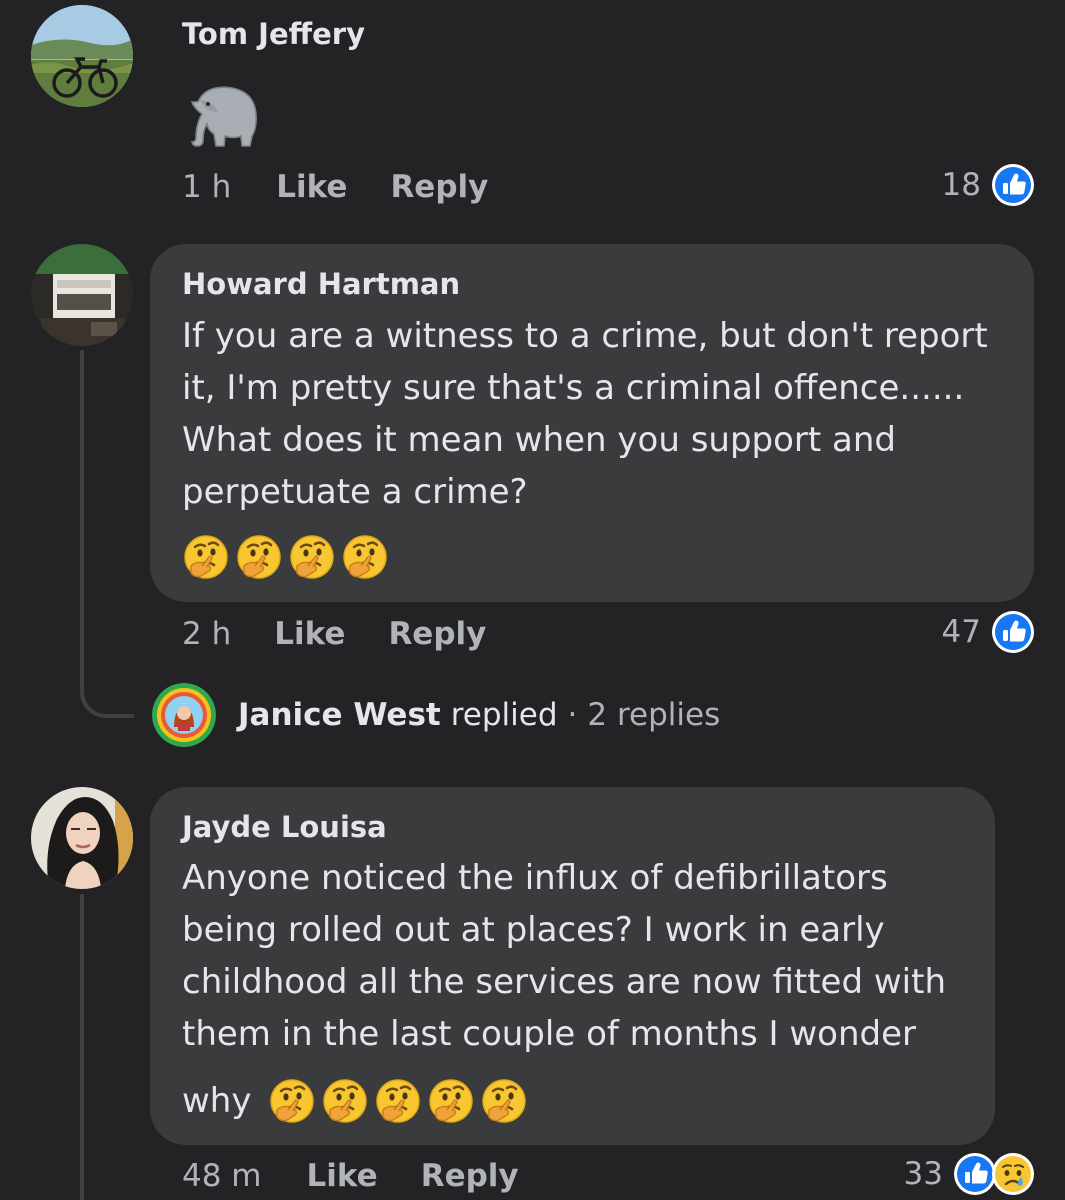 This screenshot has height=1200, width=1065. What do you see at coordinates (273, 34) in the screenshot?
I see `comment-author: Tom Jeffery` at bounding box center [273, 34].